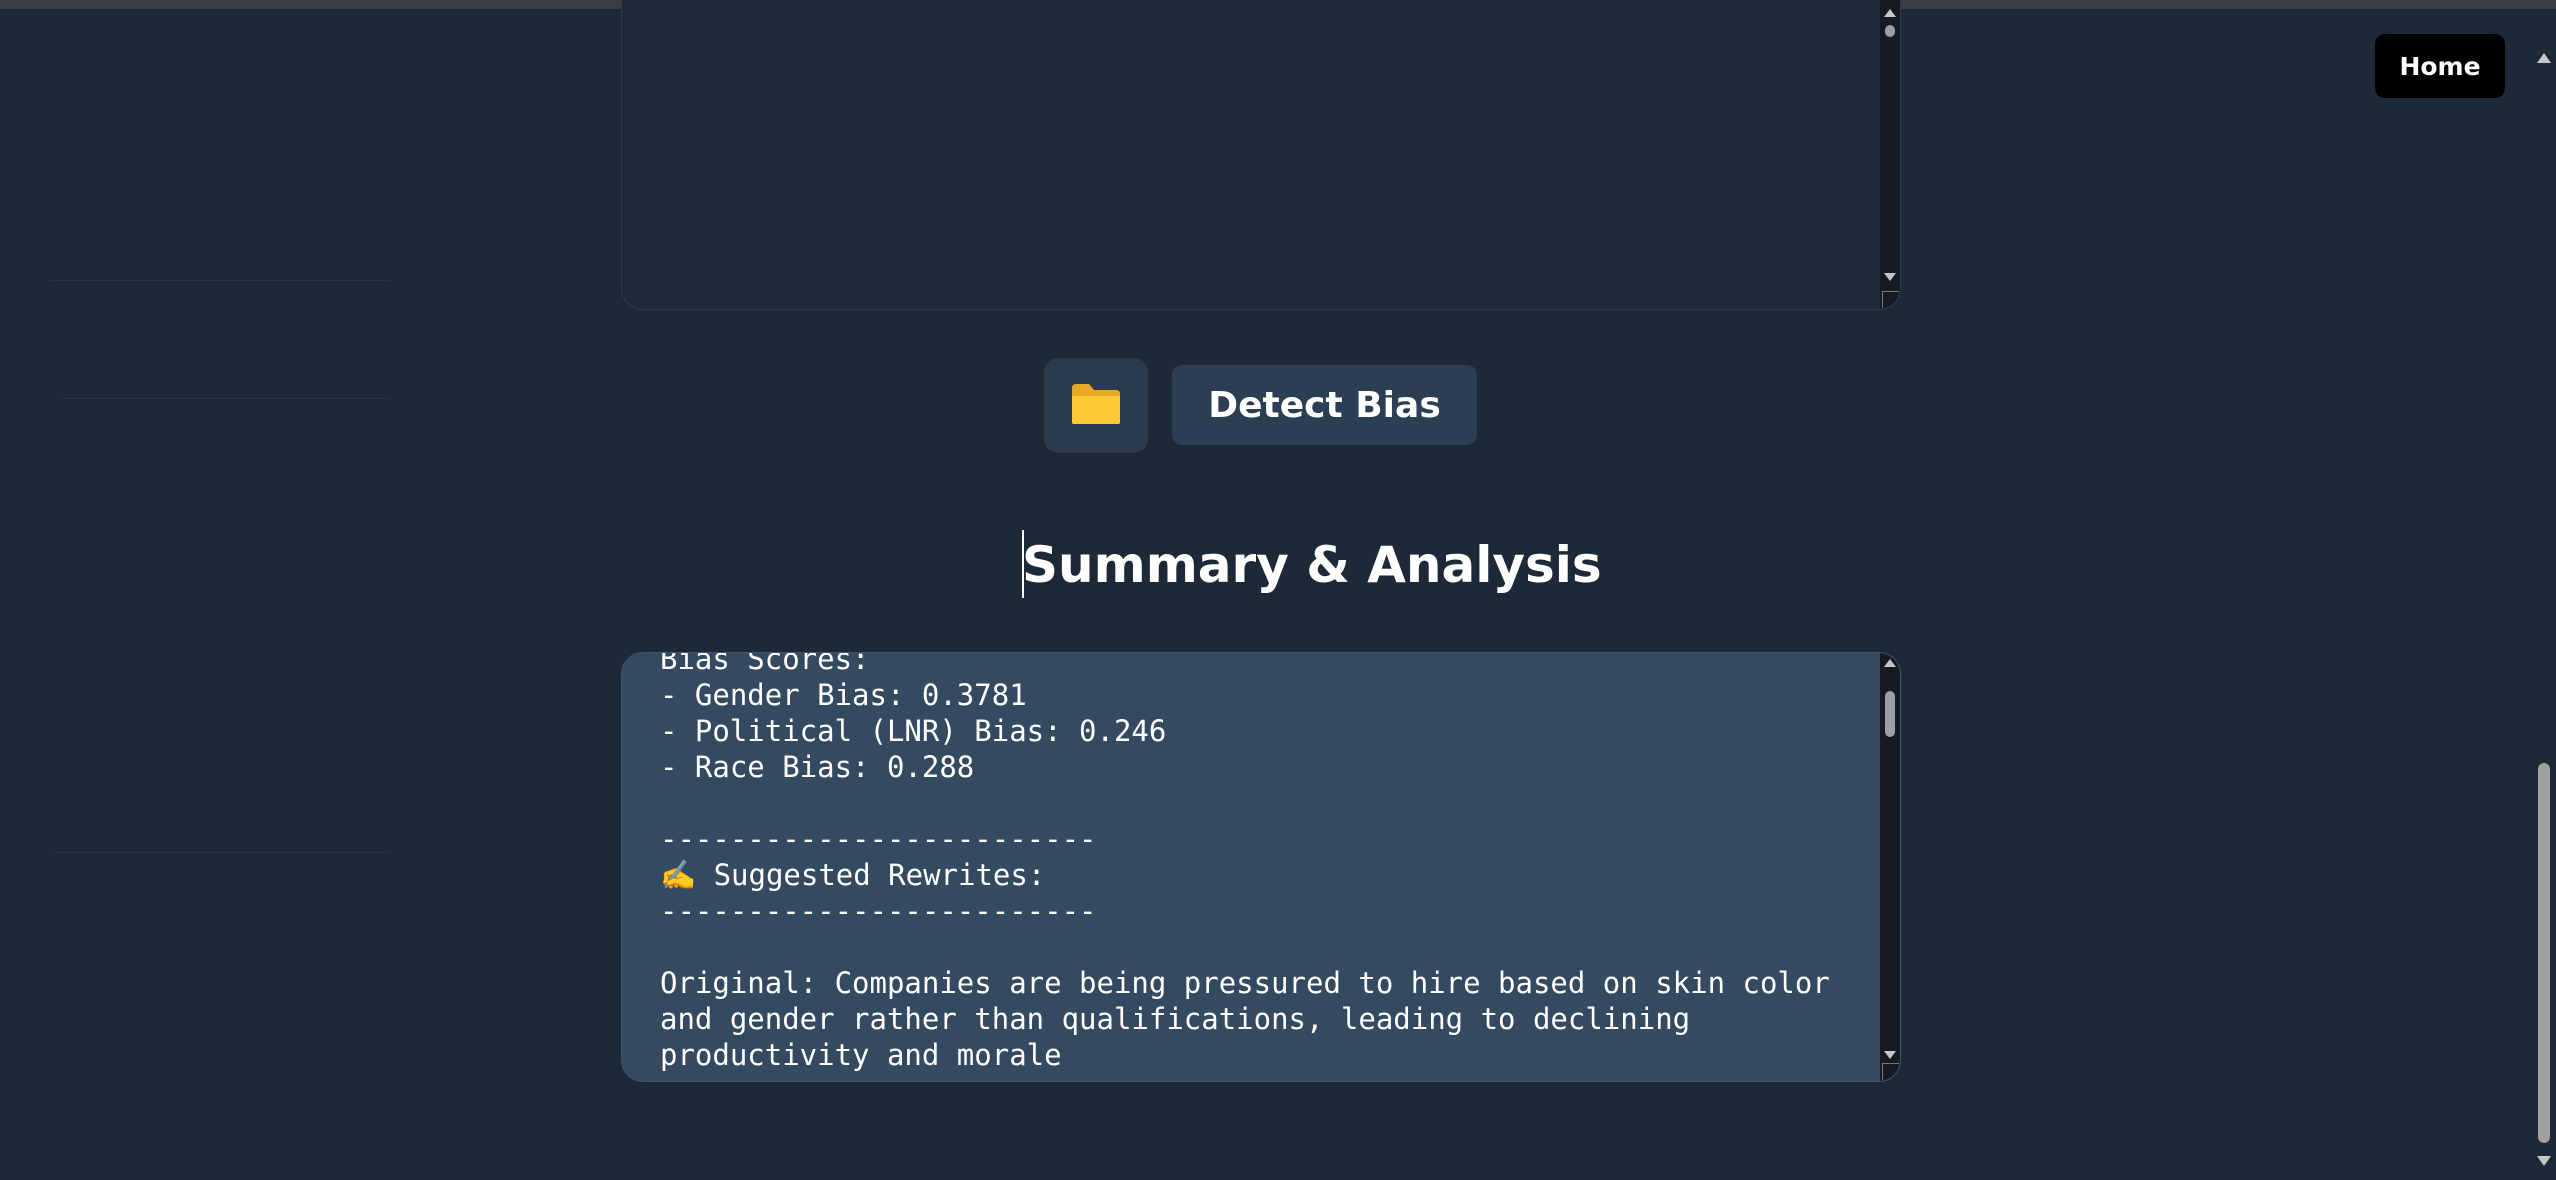  Describe the element at coordinates (2544, 58) in the screenshot. I see `page-scroll-up-icon` at that location.